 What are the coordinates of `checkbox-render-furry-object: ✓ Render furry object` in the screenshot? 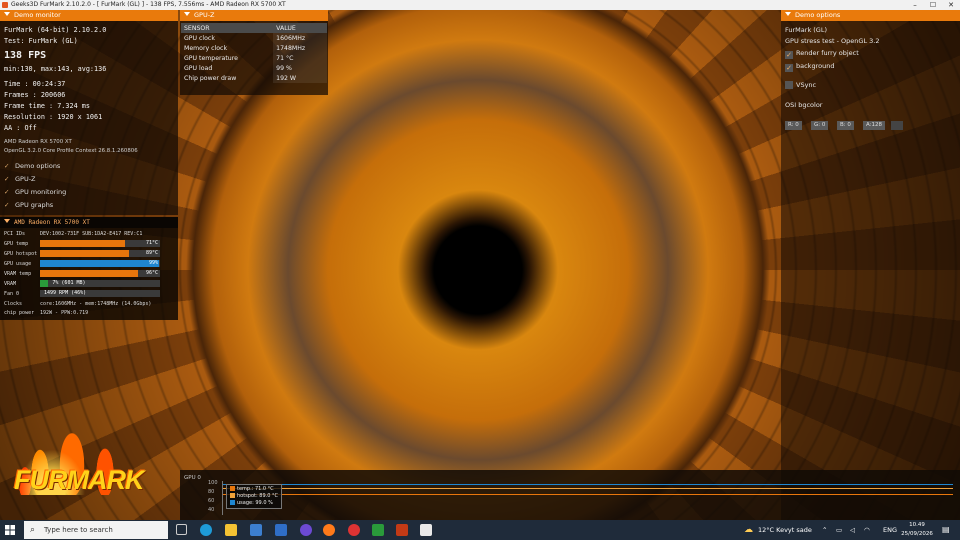 It's located at (822, 54).